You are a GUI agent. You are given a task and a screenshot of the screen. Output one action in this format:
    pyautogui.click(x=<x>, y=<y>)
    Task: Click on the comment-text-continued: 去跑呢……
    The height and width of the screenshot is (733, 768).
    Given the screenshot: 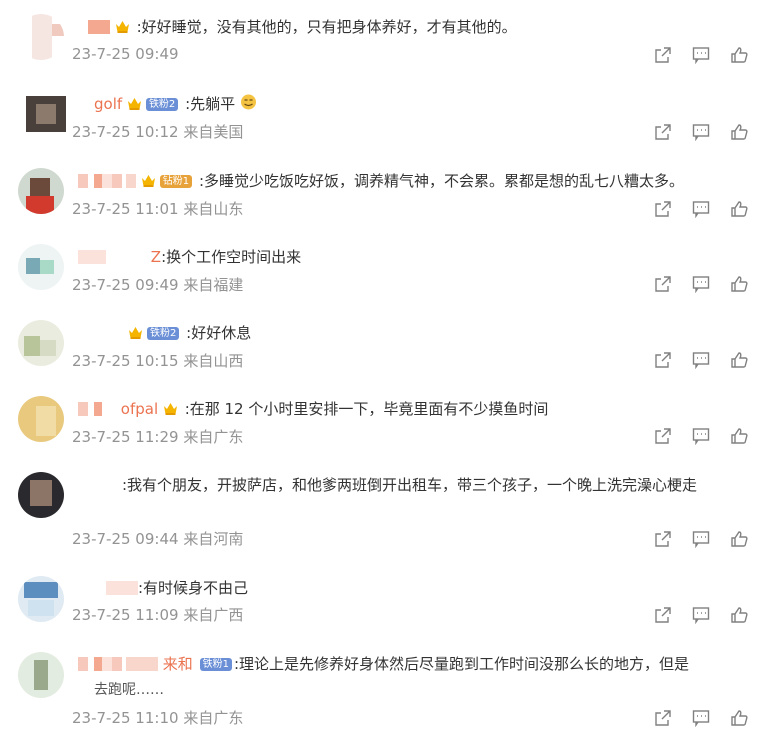 What is the action you would take?
    pyautogui.click(x=129, y=690)
    